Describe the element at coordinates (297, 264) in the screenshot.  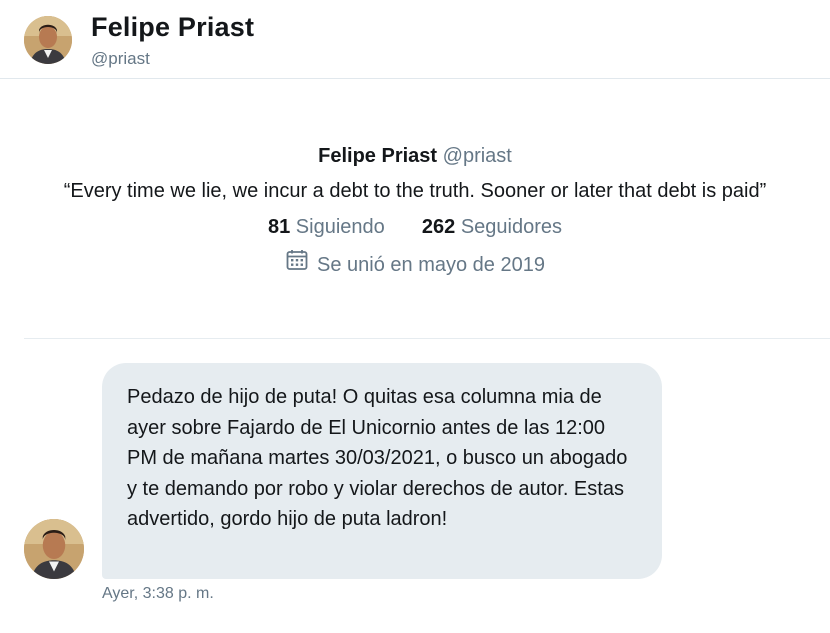
I see `calendar-icon` at that location.